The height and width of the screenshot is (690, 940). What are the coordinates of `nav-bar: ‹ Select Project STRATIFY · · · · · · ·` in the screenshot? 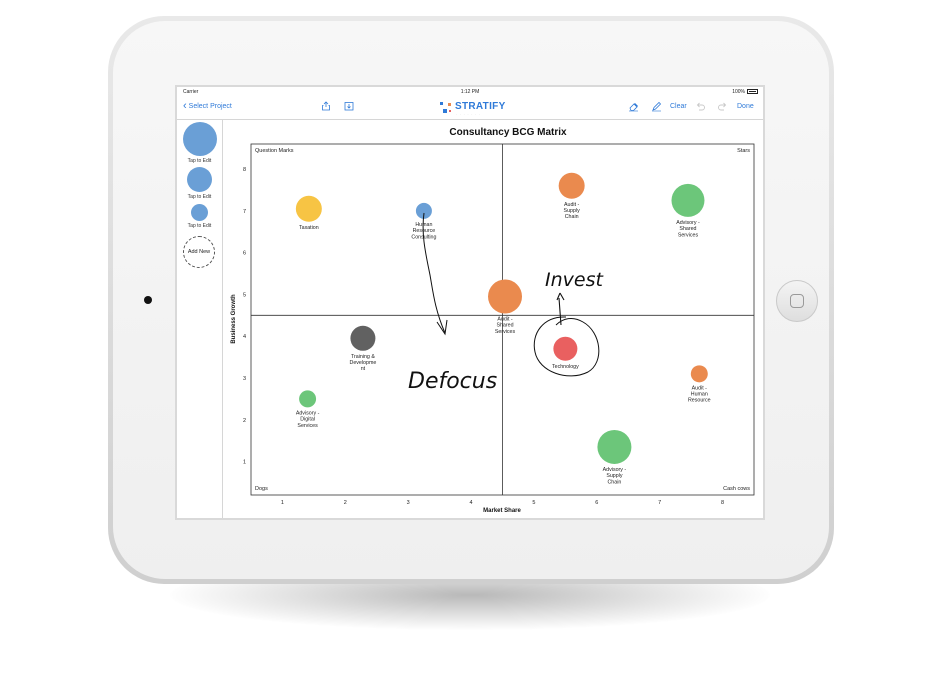 It's located at (470, 108).